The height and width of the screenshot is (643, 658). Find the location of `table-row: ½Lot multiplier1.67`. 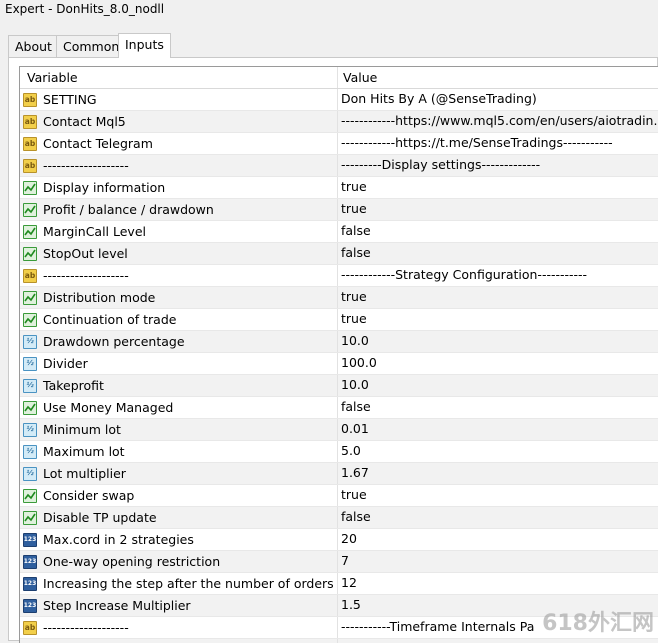

table-row: ½Lot multiplier1.67 is located at coordinates (339, 474).